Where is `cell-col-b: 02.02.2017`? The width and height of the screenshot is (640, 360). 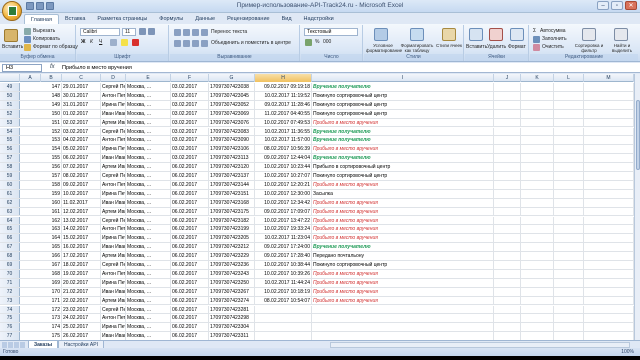
cell-col-b: 02.02.2017 is located at coordinates (81, 122).